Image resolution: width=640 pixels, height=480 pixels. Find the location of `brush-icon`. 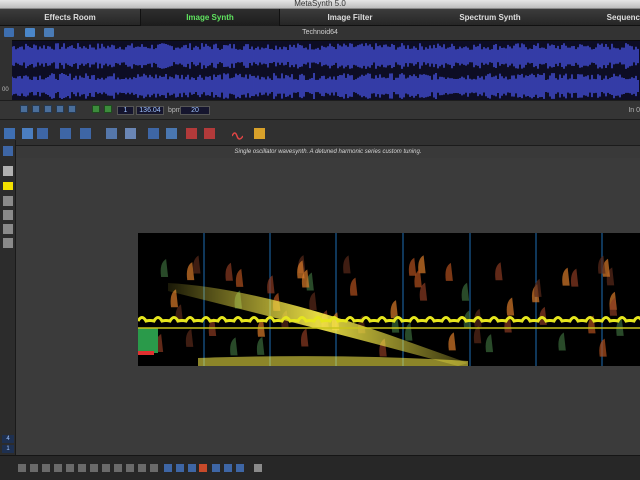

brush-icon is located at coordinates (259, 133).